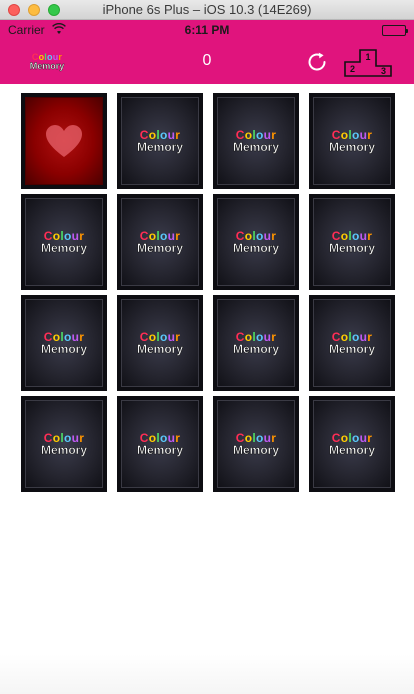  I want to click on battery-icon, so click(395, 30).